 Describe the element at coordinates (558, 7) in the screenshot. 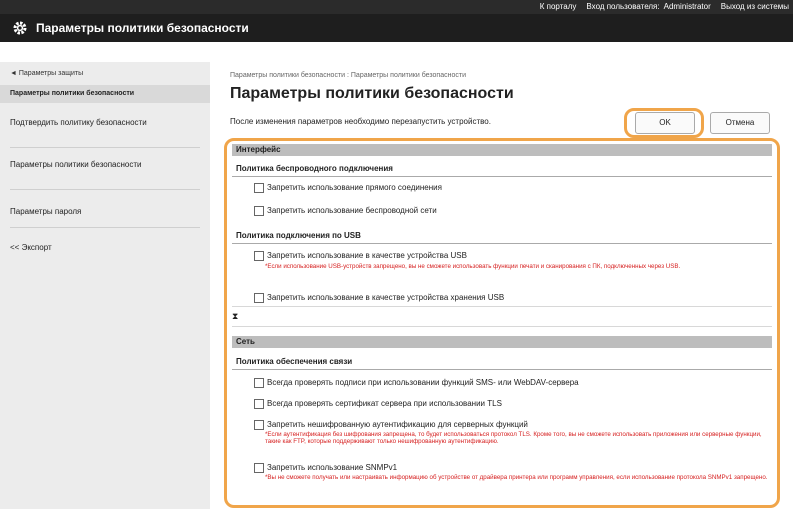

I see `portal-link: К порталу` at that location.